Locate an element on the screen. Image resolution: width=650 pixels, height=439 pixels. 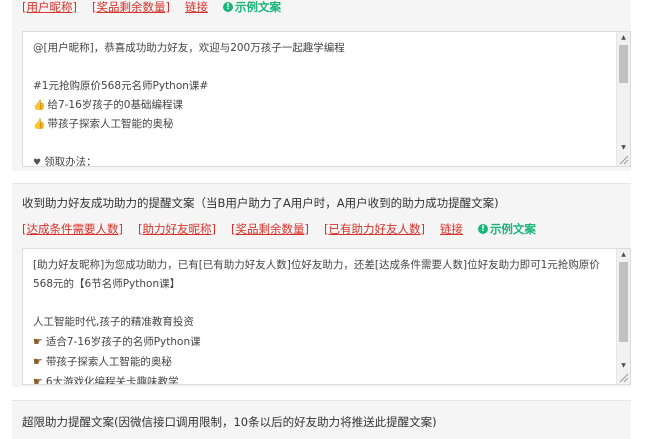
section-3-title: 超限助力提醒文案(因微信接口调用限制，10条以后的好友助力将推送此提醒文案) is located at coordinates (229, 422).